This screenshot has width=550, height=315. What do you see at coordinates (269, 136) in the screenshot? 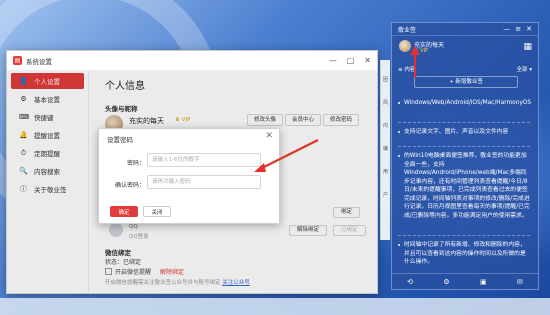
I see `dialog-close-icon: ✕` at bounding box center [269, 136].